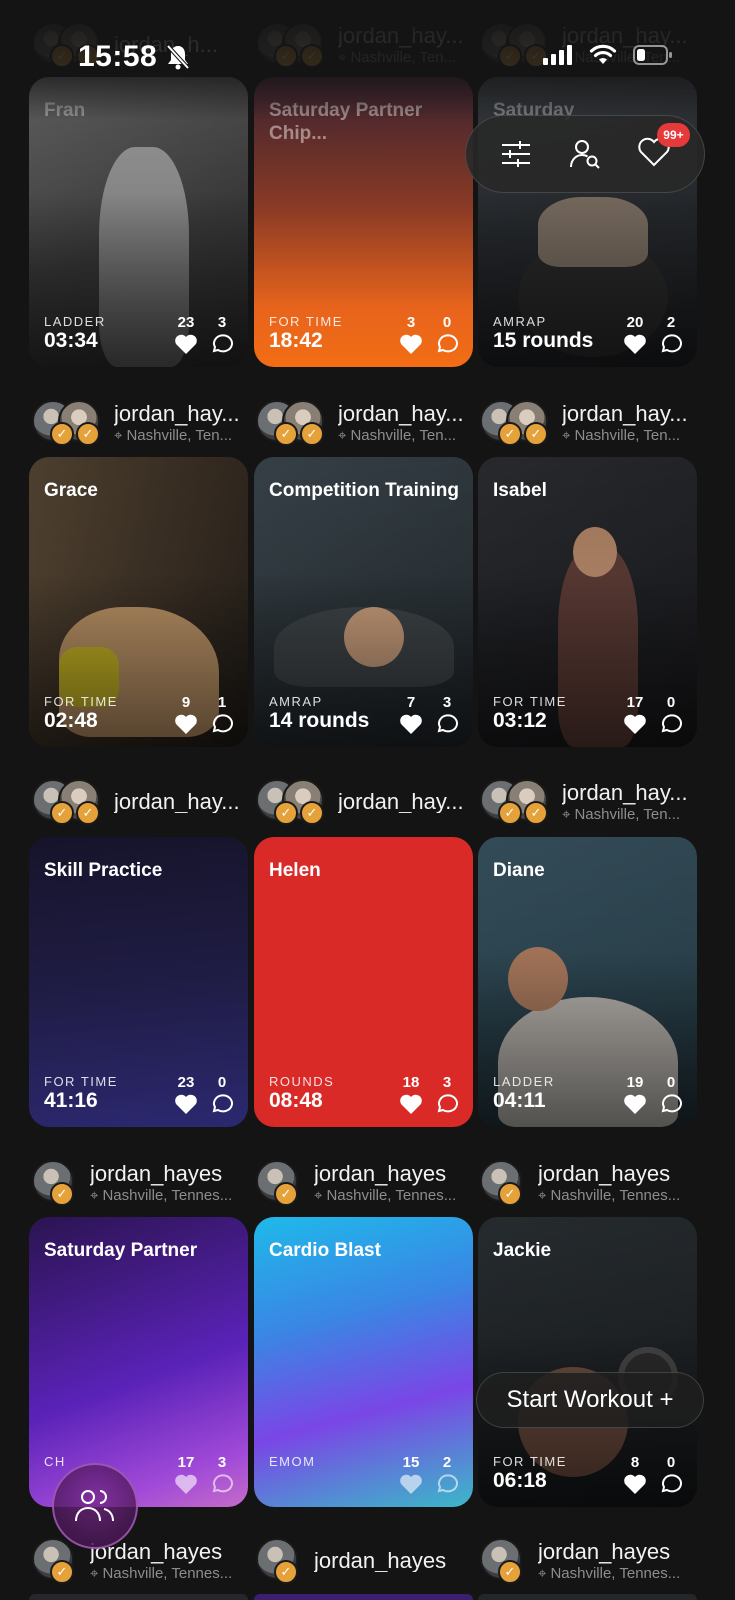 The width and height of the screenshot is (735, 1600). What do you see at coordinates (587, 1362) in the screenshot?
I see `workout-card: Jackie FOR TIME 06:18 8 0` at bounding box center [587, 1362].